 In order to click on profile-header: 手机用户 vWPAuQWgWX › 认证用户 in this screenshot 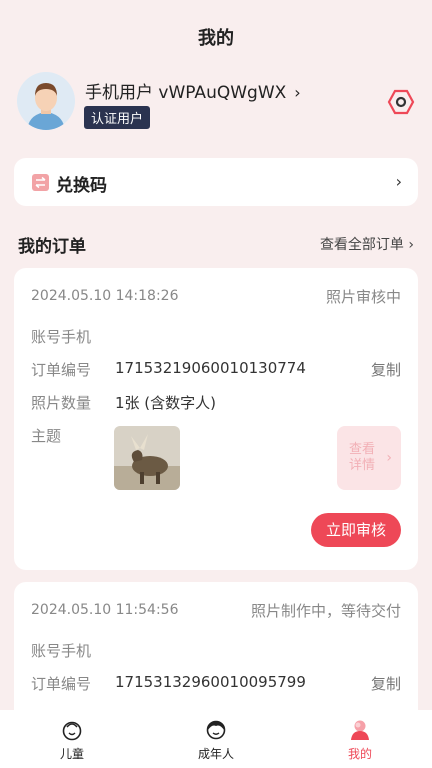, I will do `click(217, 103)`.